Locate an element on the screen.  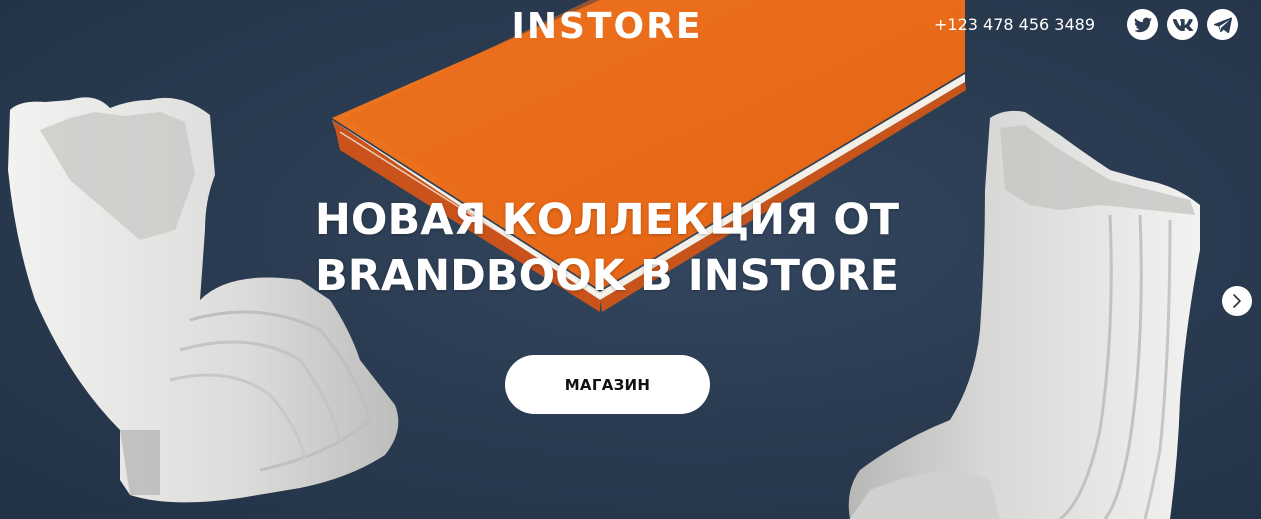
slider-next-button is located at coordinates (1237, 301).